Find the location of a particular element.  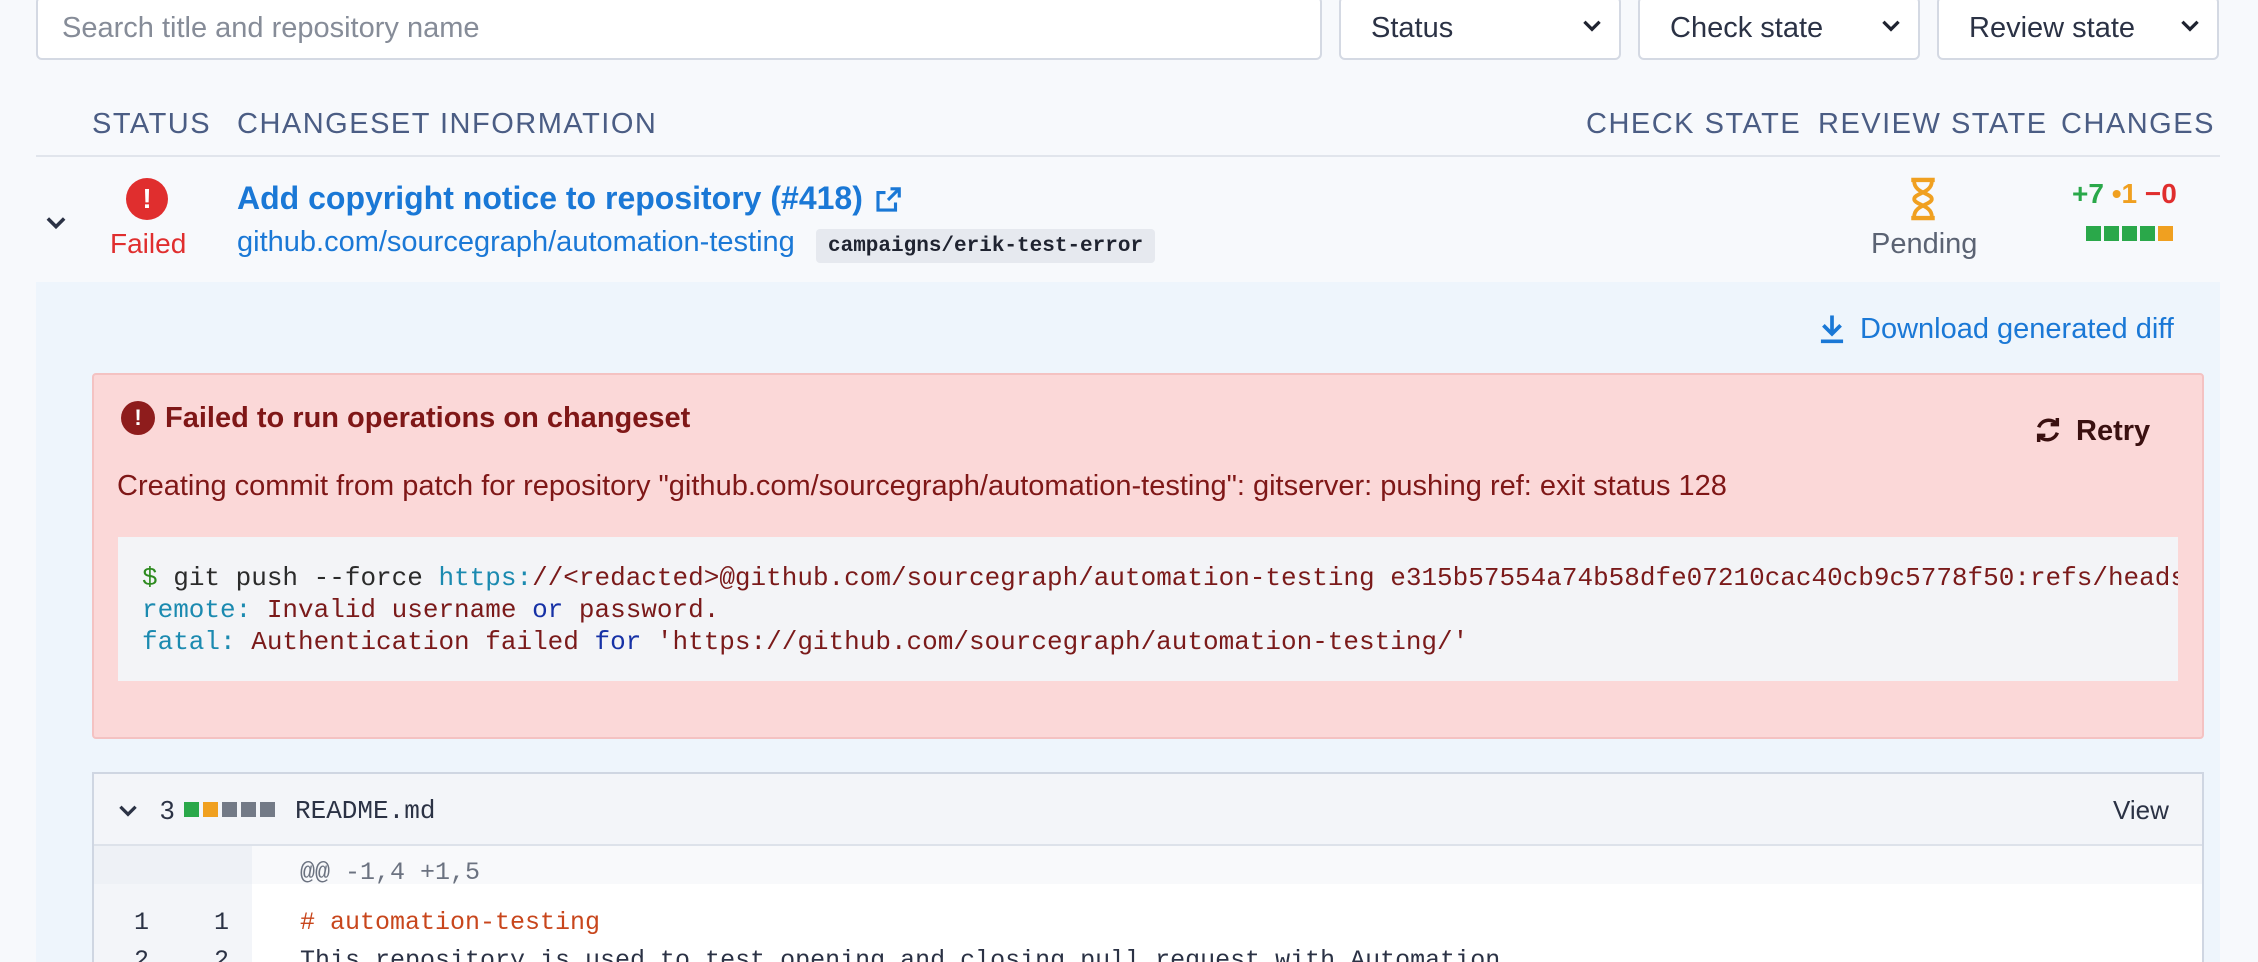

search-input: Search title and repository name is located at coordinates (679, 30).